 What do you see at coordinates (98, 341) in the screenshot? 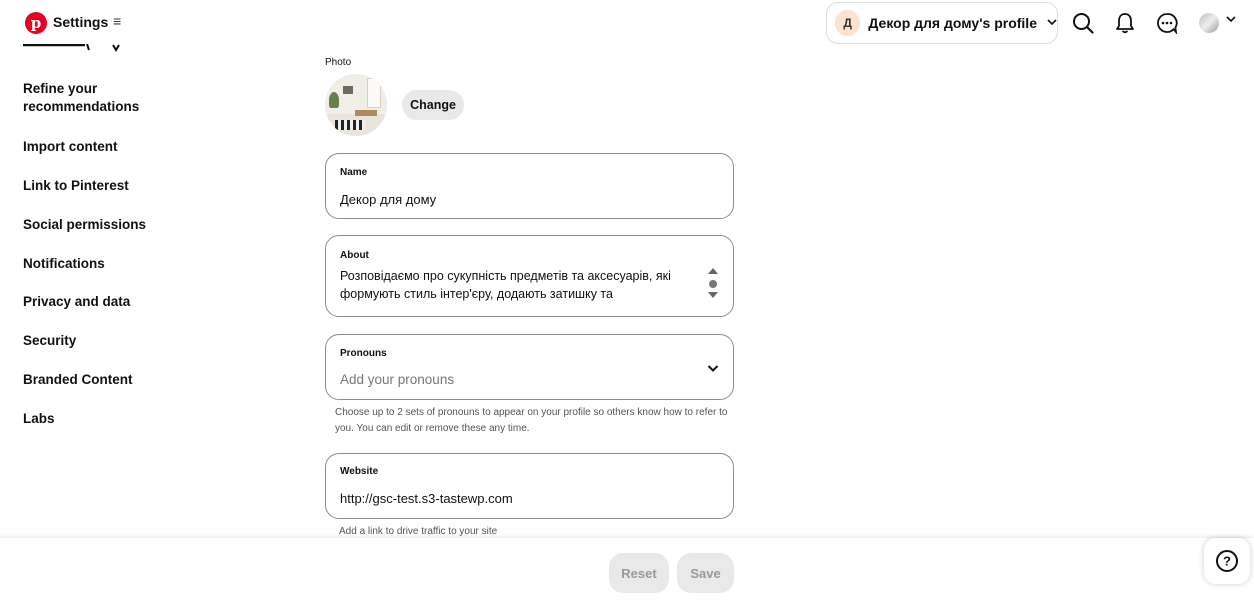
I see `sidebar-item-security: Security` at bounding box center [98, 341].